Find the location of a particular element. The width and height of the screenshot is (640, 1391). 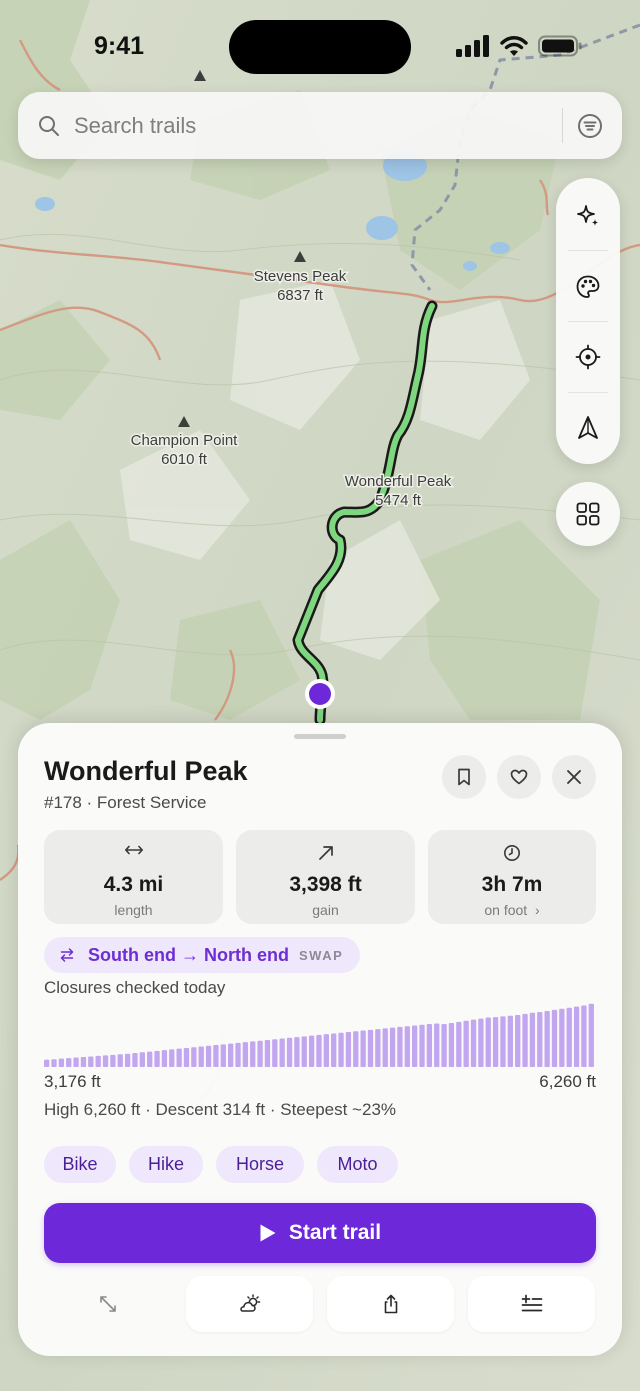

map-controls is located at coordinates (588, 321).